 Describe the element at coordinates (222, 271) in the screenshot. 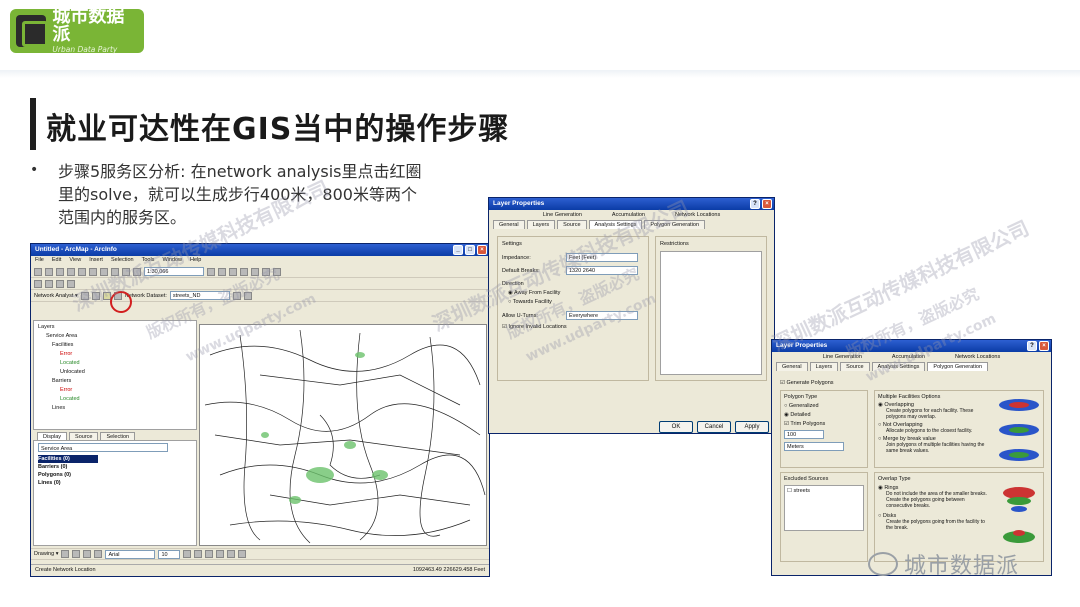

I see `zoom-out-icon` at that location.